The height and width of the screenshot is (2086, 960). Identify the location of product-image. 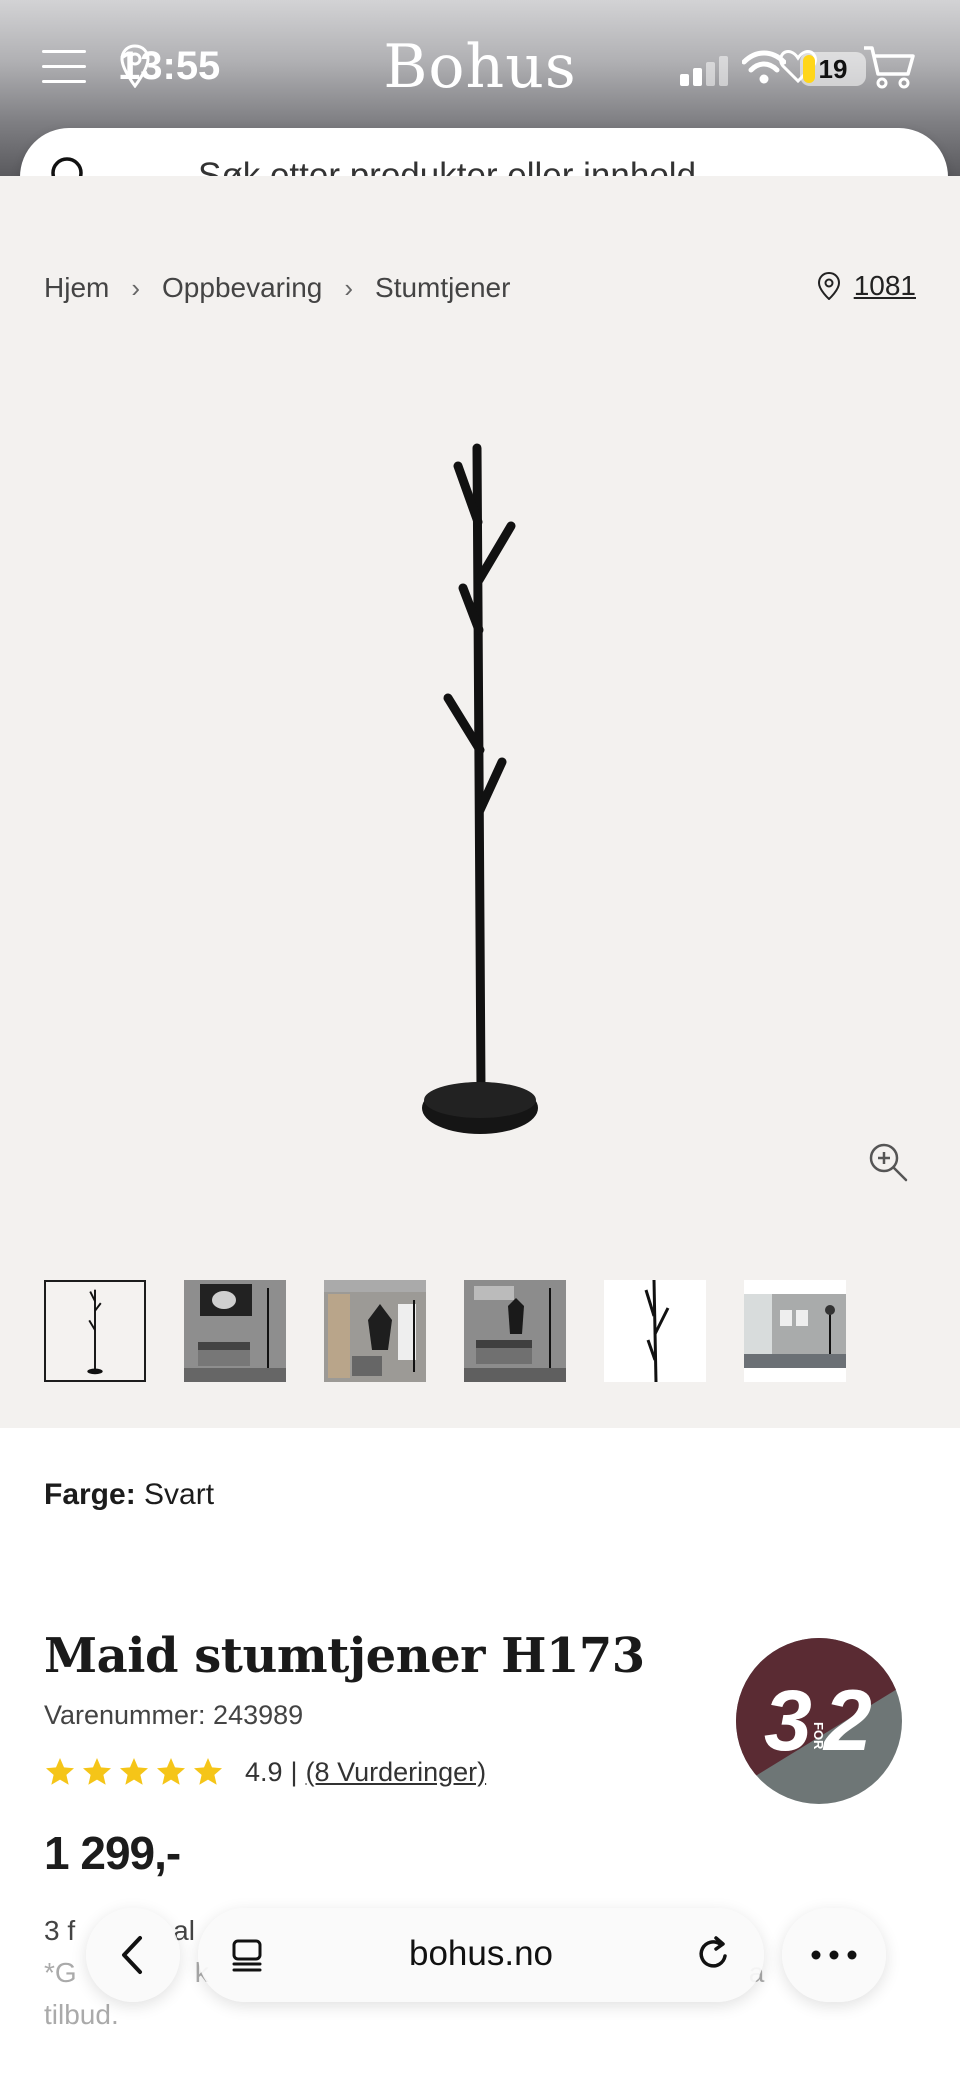
(485, 795).